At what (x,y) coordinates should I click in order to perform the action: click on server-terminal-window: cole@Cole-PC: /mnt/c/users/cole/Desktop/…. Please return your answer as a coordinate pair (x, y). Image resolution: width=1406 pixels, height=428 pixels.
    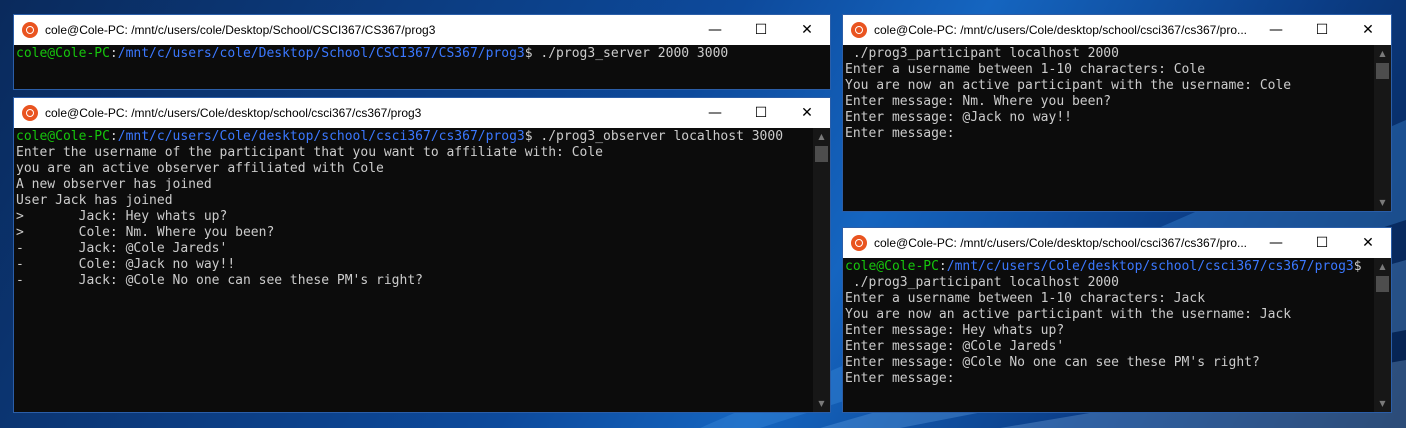
    Looking at the image, I should click on (422, 52).